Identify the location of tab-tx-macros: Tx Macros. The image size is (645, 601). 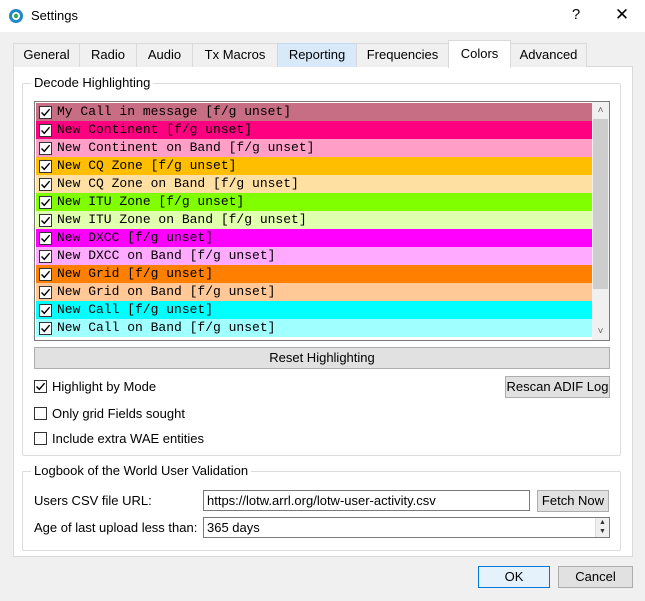
(235, 55).